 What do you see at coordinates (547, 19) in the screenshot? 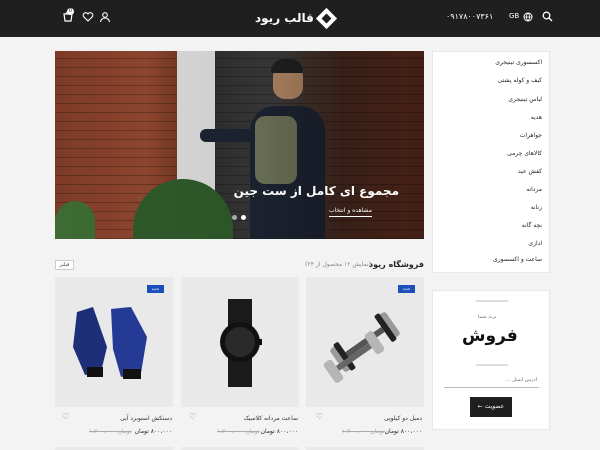
I see `search-icon` at bounding box center [547, 19].